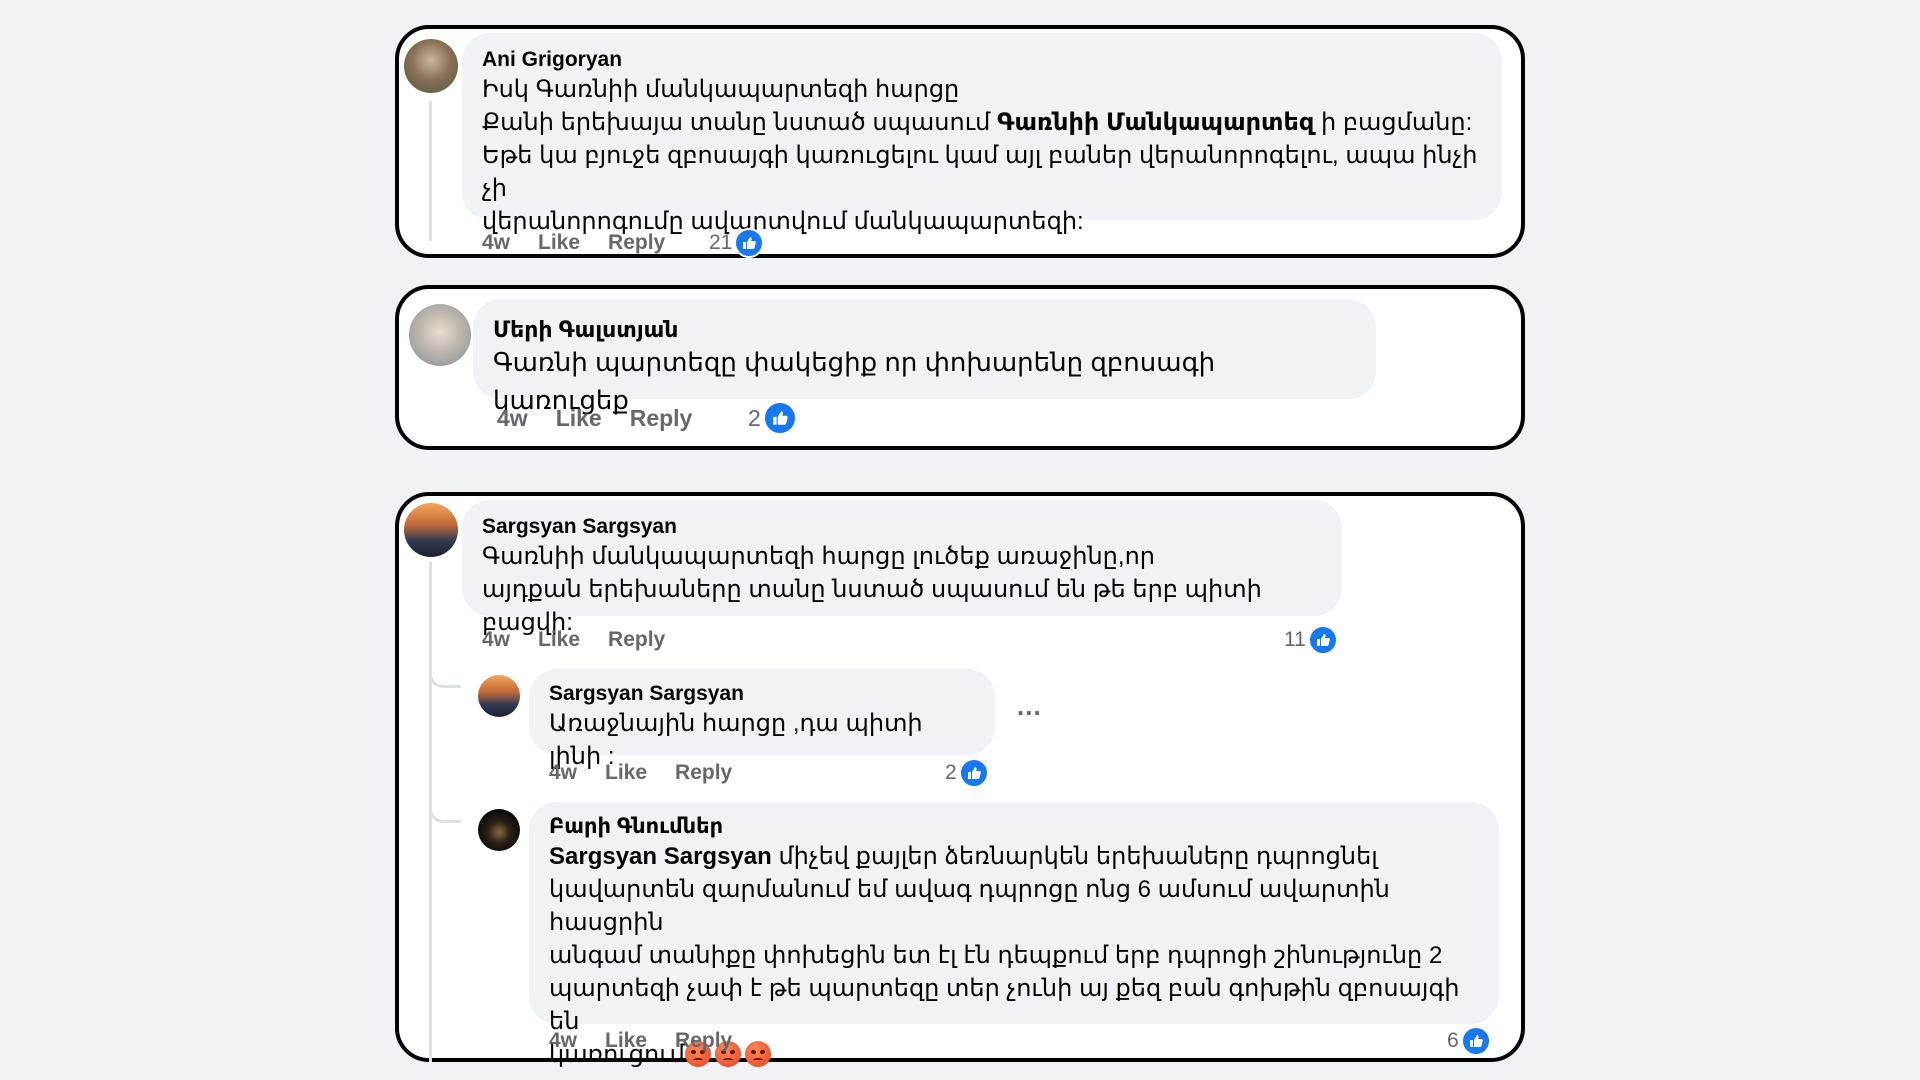 The width and height of the screenshot is (1920, 1080). I want to click on comment-text-segment: ի բացմանը:, so click(1393, 122).